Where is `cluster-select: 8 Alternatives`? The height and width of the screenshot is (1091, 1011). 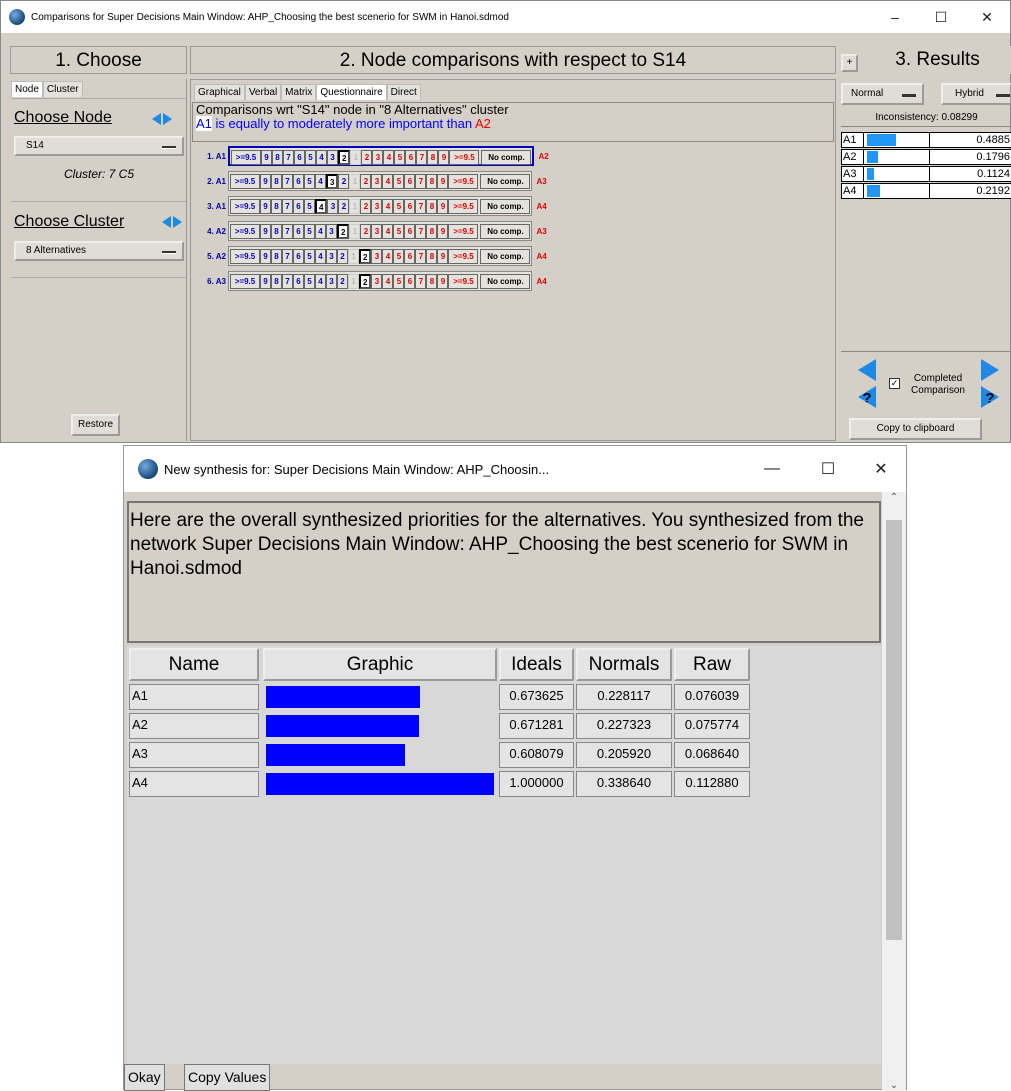 cluster-select: 8 Alternatives is located at coordinates (99, 251).